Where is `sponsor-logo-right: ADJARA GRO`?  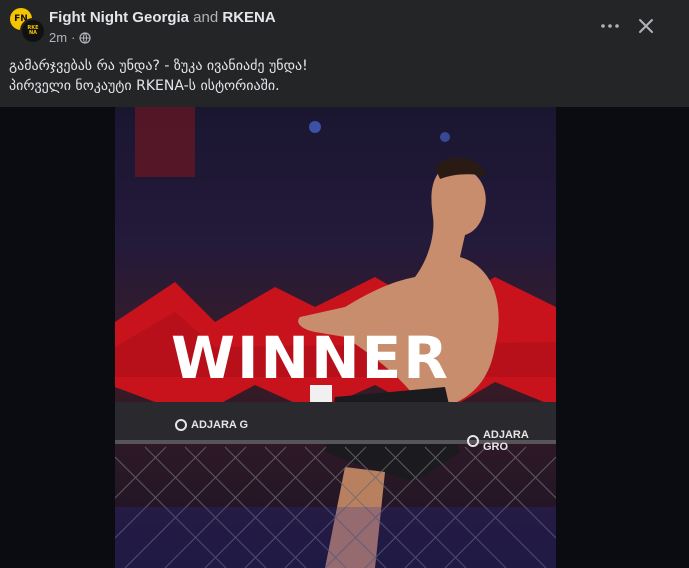
sponsor-logo-right: ADJARA GRO is located at coordinates (511, 441).